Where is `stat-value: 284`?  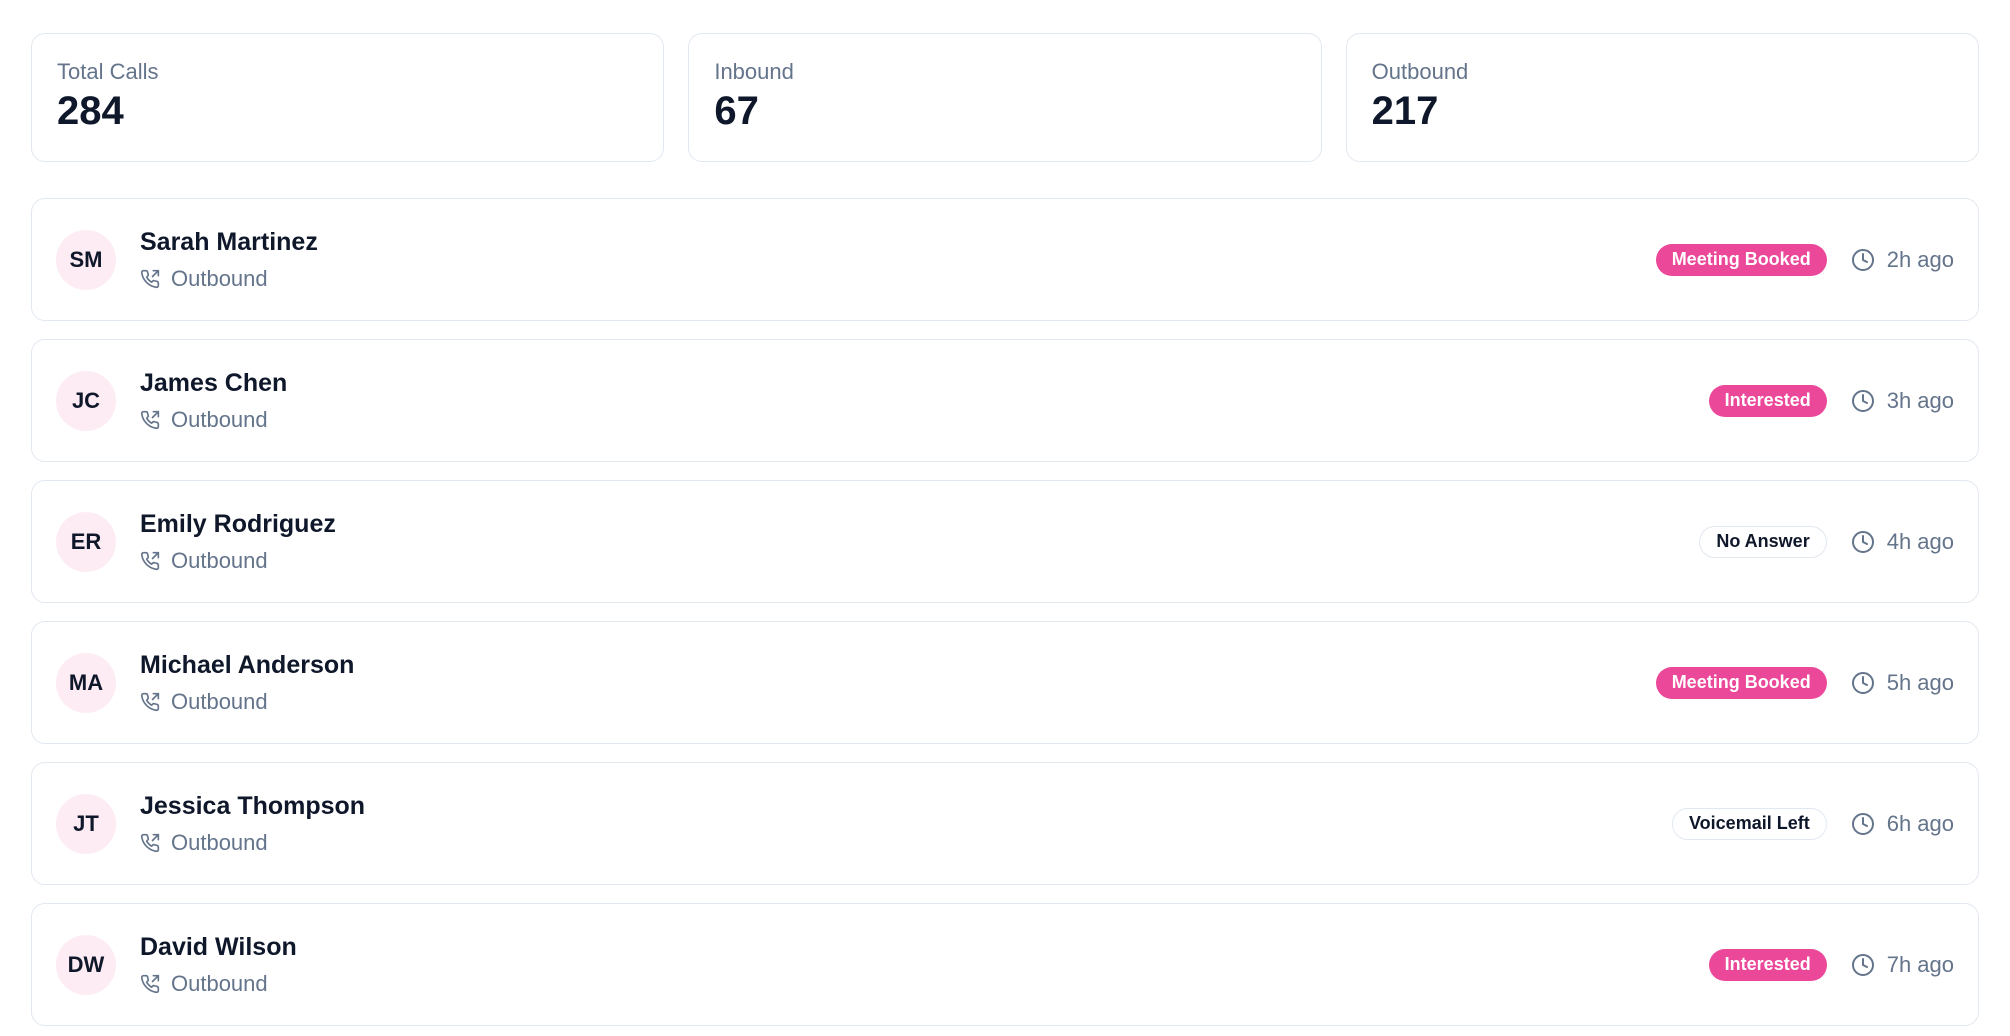 stat-value: 284 is located at coordinates (90, 111).